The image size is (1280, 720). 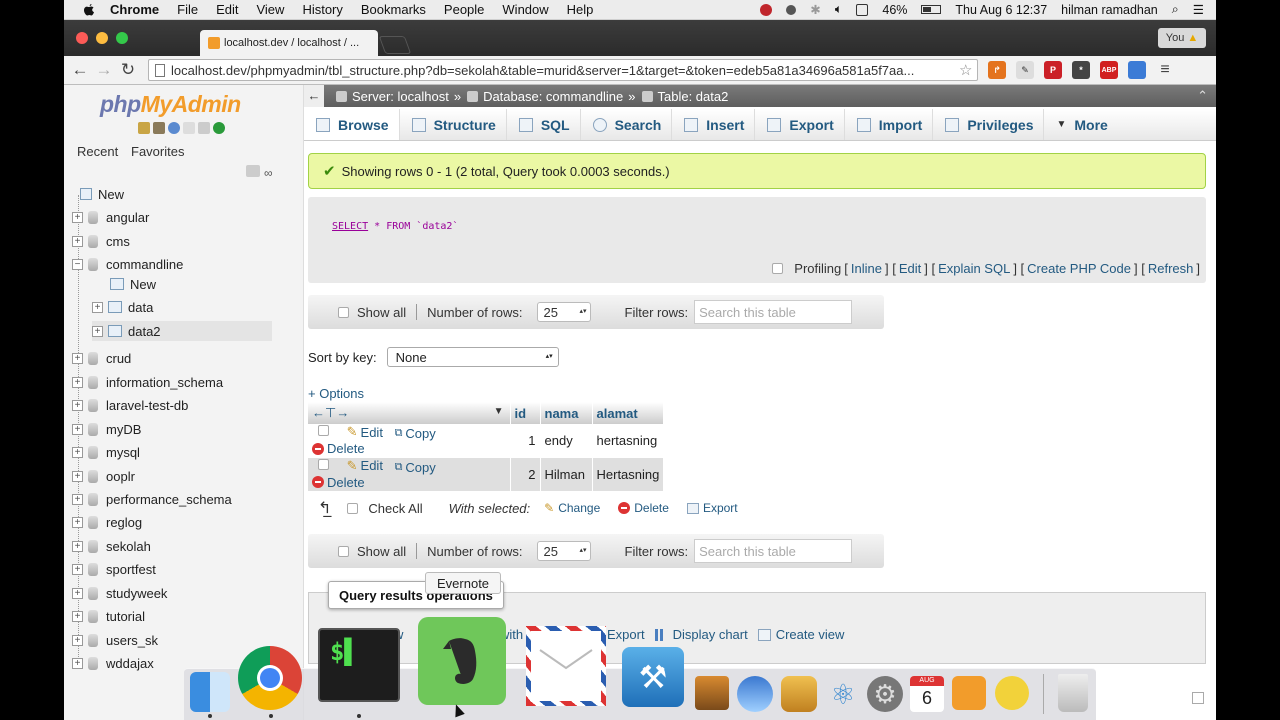 What do you see at coordinates (927, 694) in the screenshot?
I see `calendar-icon: AUG 6` at bounding box center [927, 694].